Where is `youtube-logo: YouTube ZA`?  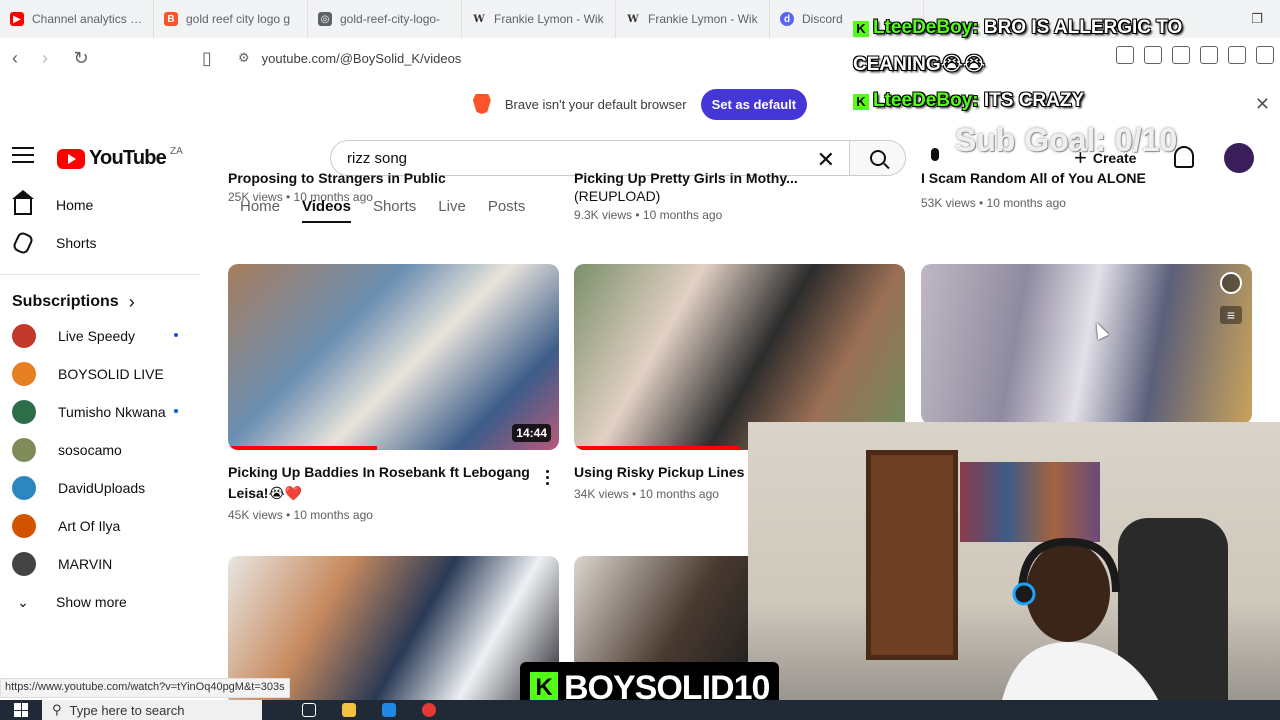
youtube-logo: YouTube ZA is located at coordinates (120, 158).